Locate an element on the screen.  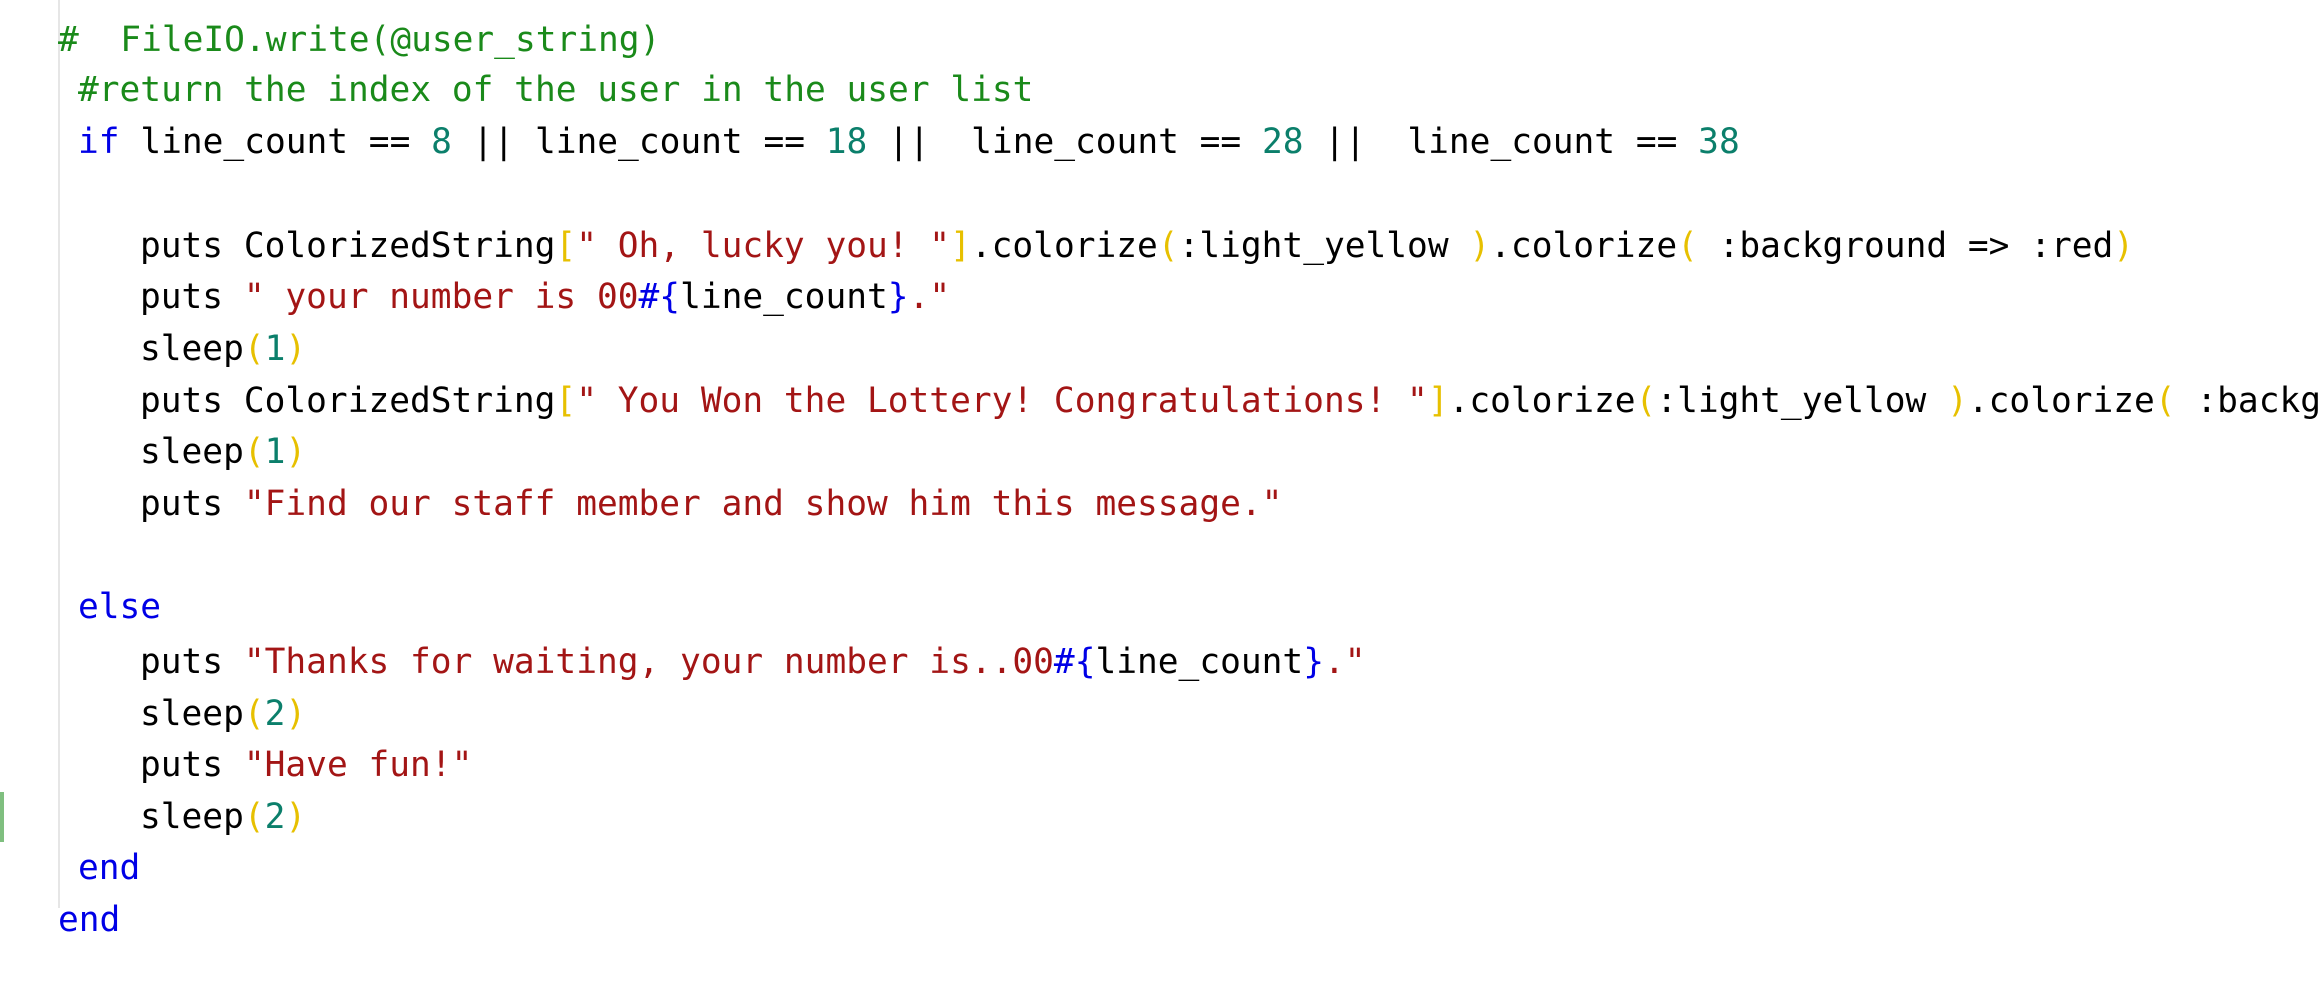
code-line: else is located at coordinates (119, 607).